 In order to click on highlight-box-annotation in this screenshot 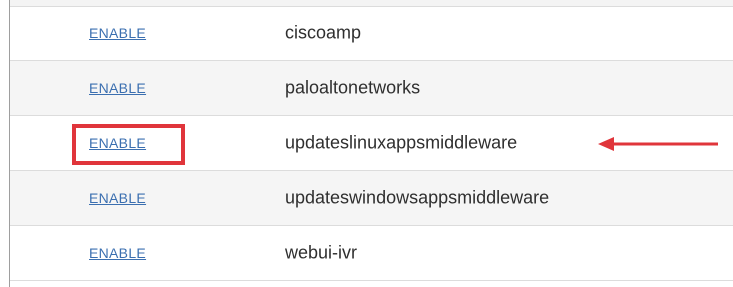, I will do `click(128, 144)`.